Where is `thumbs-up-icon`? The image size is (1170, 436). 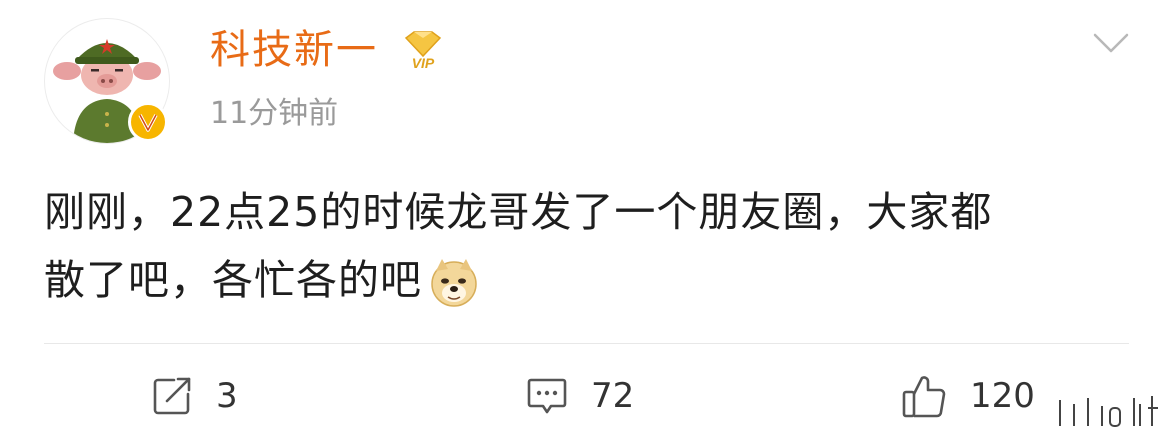 thumbs-up-icon is located at coordinates (924, 397).